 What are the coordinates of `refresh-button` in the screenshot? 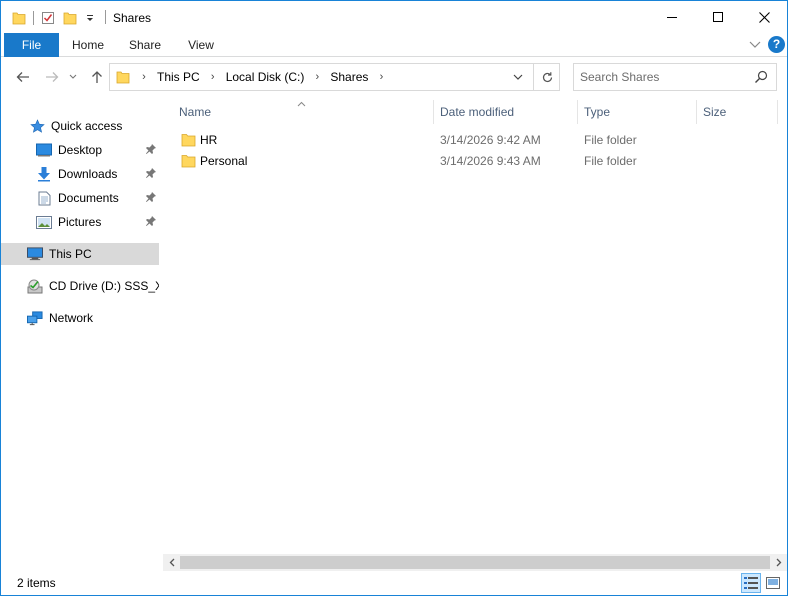 It's located at (546, 77).